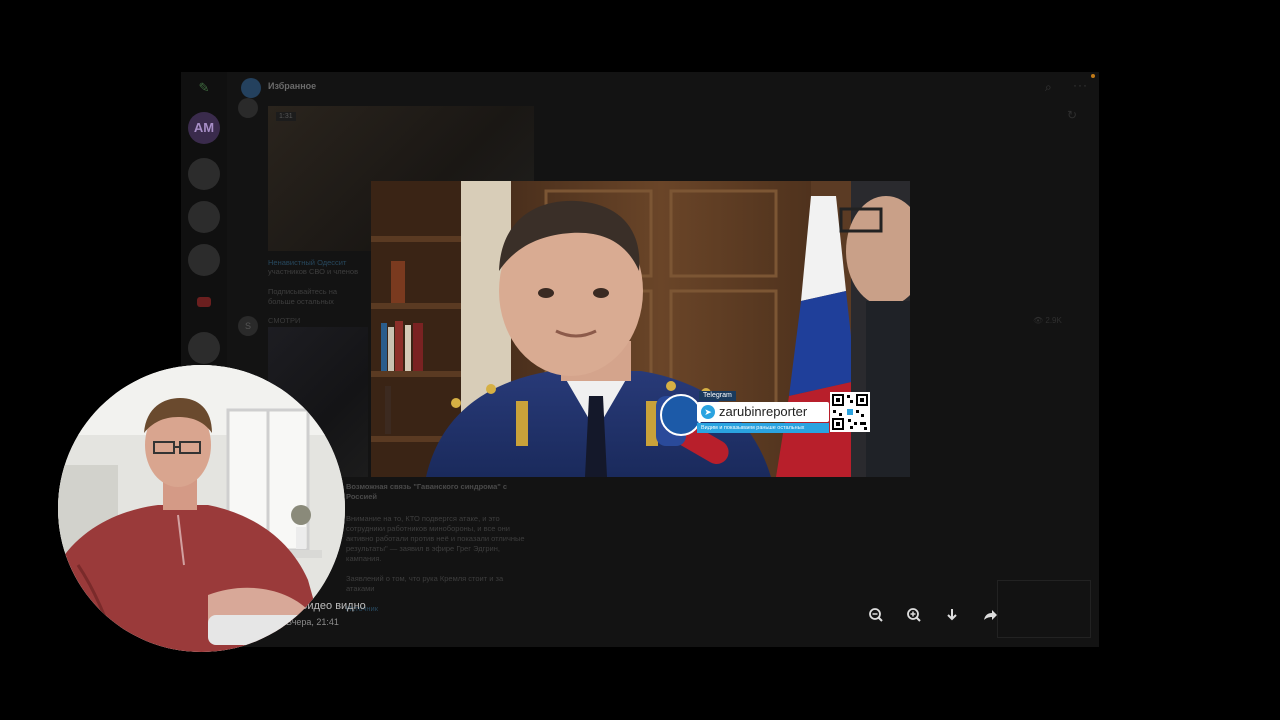 The width and height of the screenshot is (1280, 720). Describe the element at coordinates (204, 89) in the screenshot. I see `compose-icon: ✎` at that location.